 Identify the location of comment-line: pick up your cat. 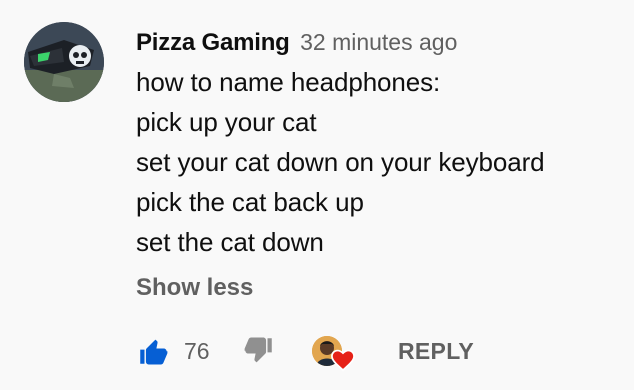
(226, 122).